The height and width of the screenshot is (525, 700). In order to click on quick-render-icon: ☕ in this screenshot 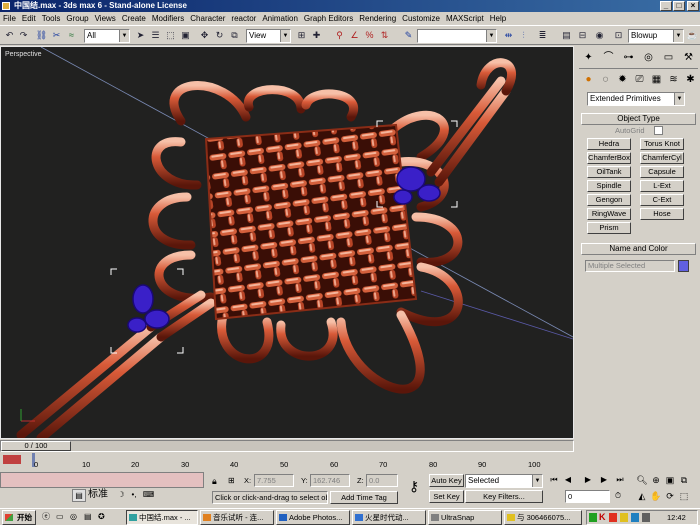, I will do `click(692, 35)`.